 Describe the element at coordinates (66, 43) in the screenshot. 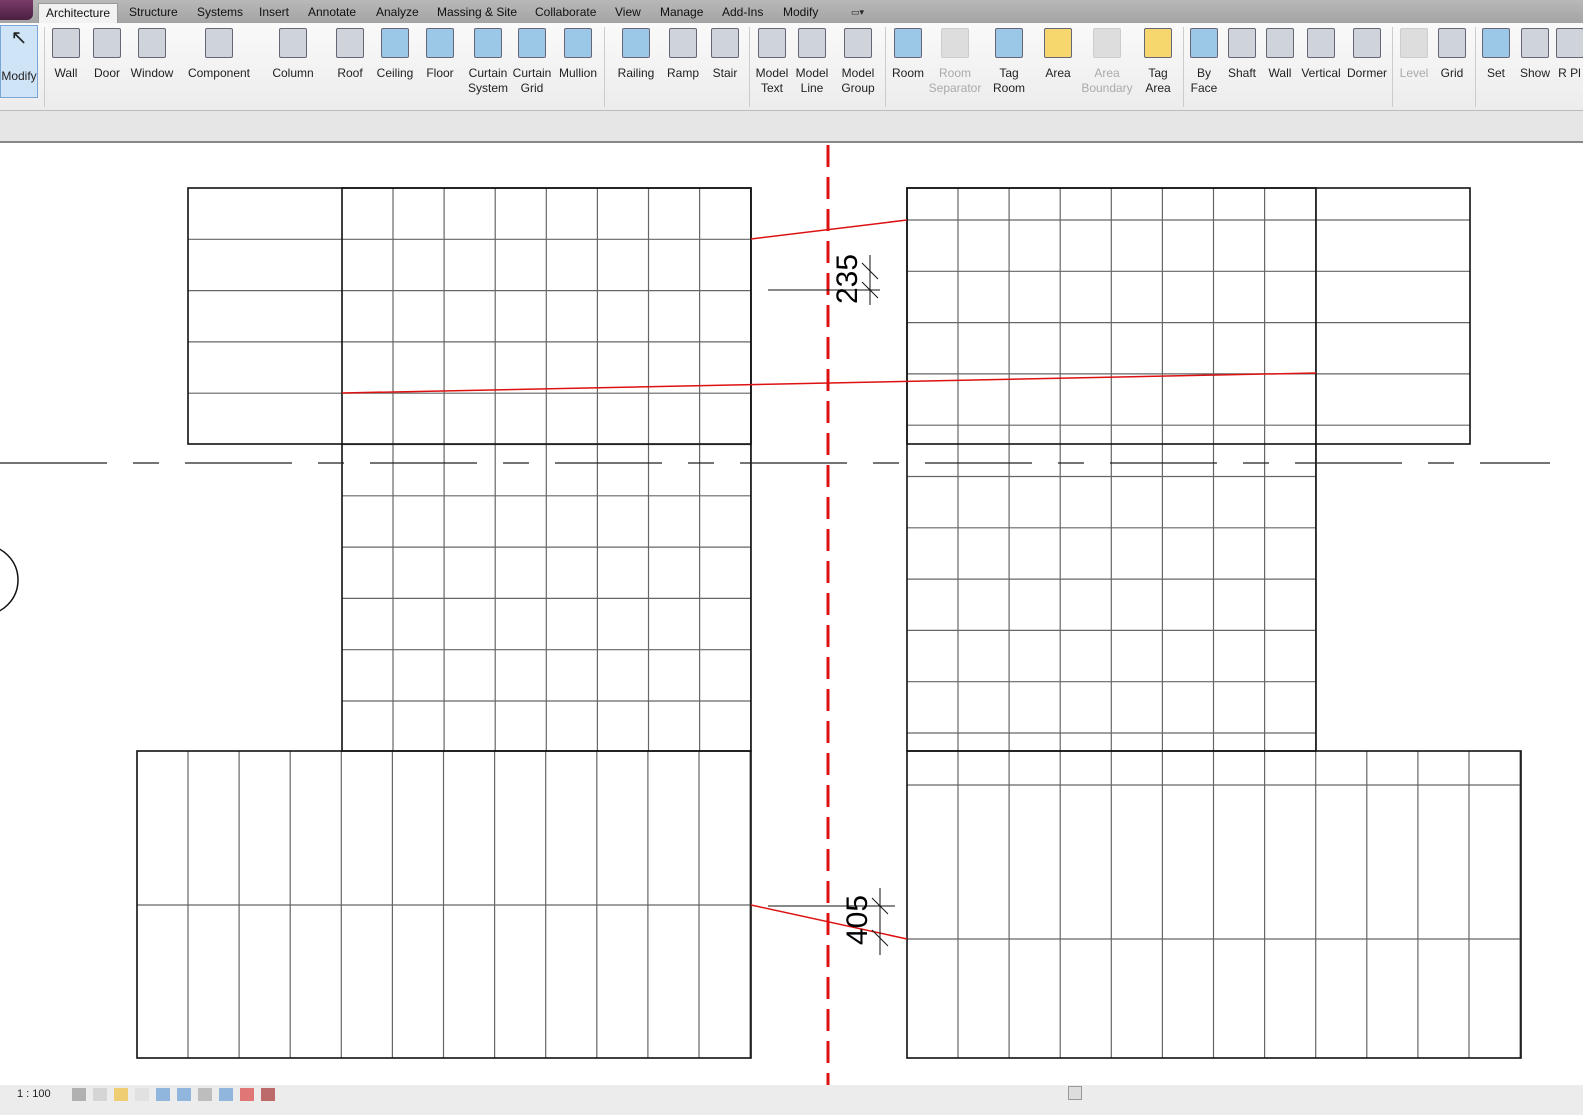

I see `wall-icon` at that location.